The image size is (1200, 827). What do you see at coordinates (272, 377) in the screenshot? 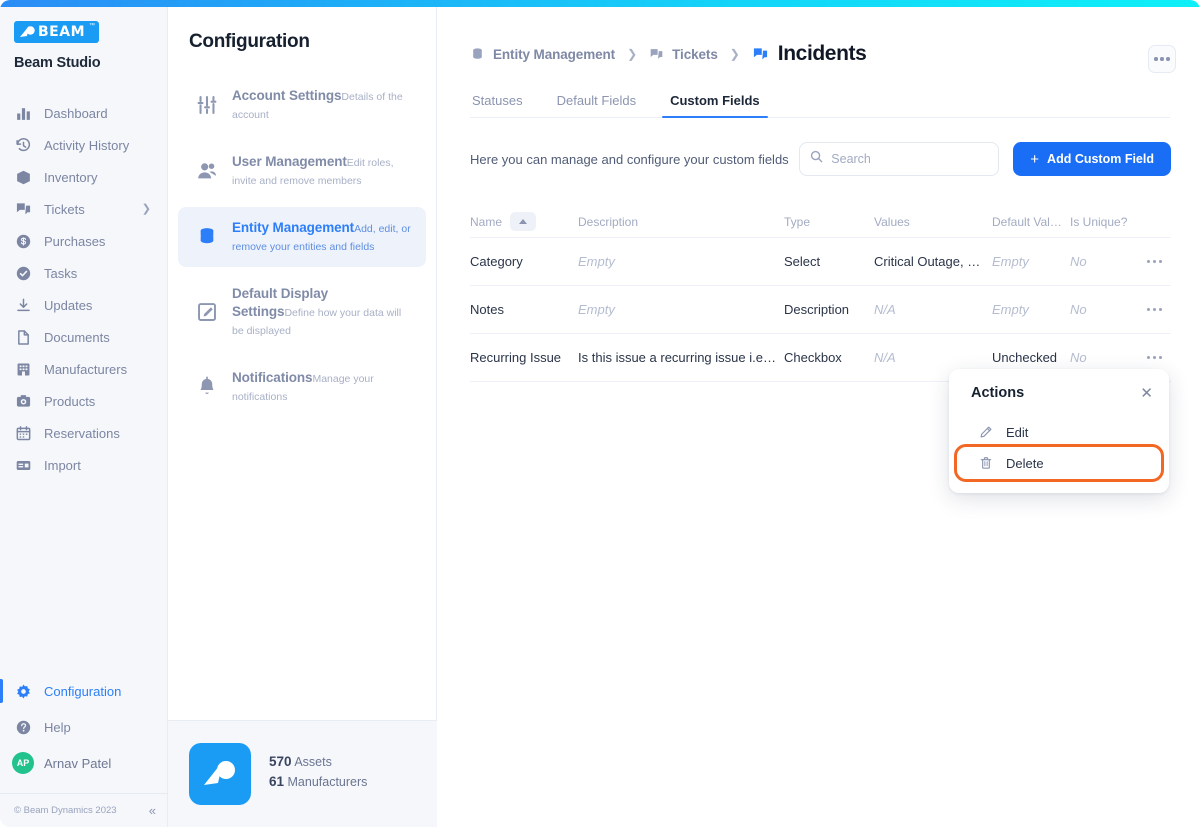
I see `config-item-title: Notifications` at bounding box center [272, 377].